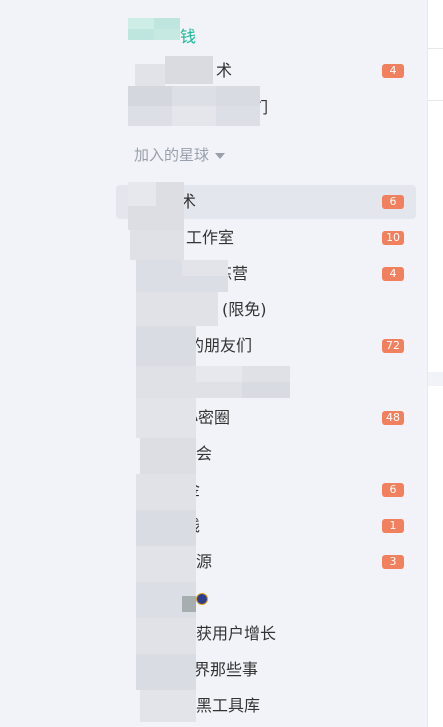  I want to click on sidebar-item-planet: 金 6, so click(266, 490).